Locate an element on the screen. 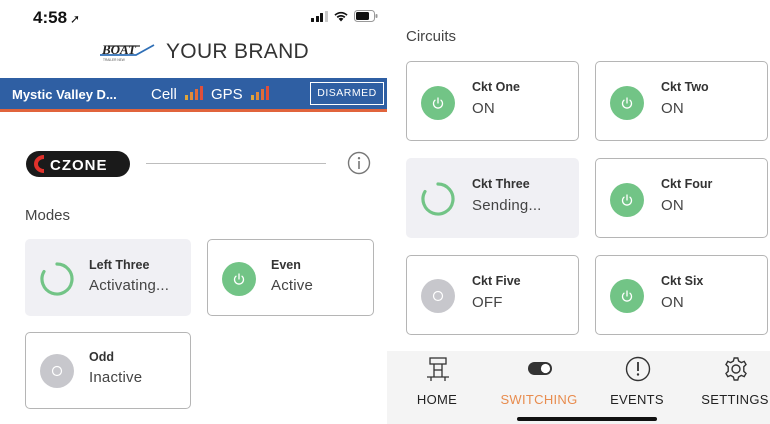 This screenshot has height=424, width=770. svg-text: TRAILER NEW is located at coordinates (114, 60).